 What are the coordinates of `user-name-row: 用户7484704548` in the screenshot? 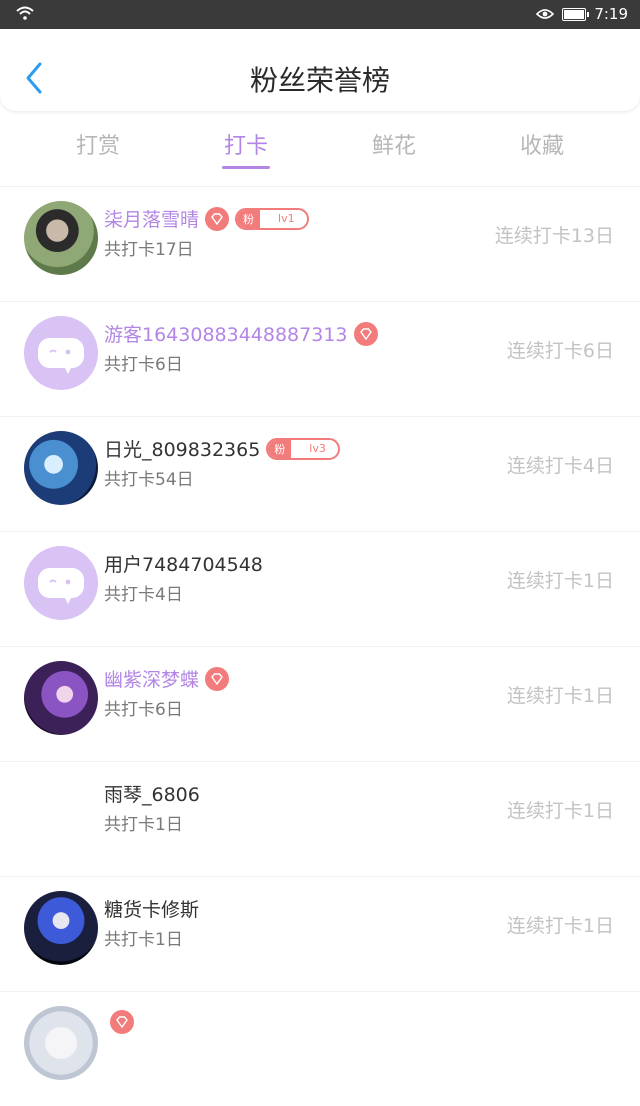 It's located at (183, 563).